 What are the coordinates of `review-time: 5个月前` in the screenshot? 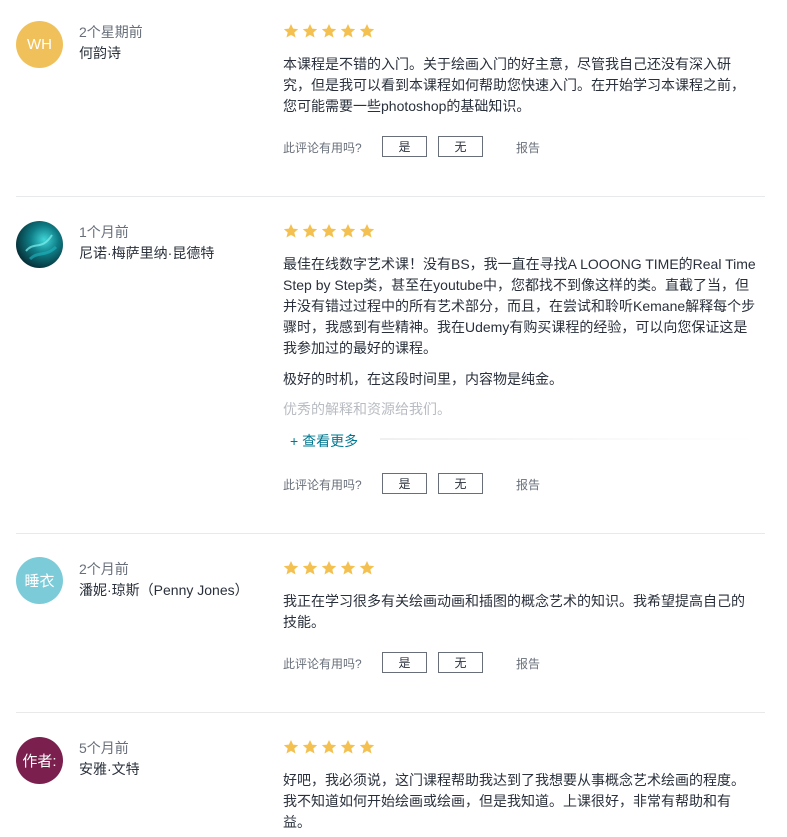 It's located at (104, 748).